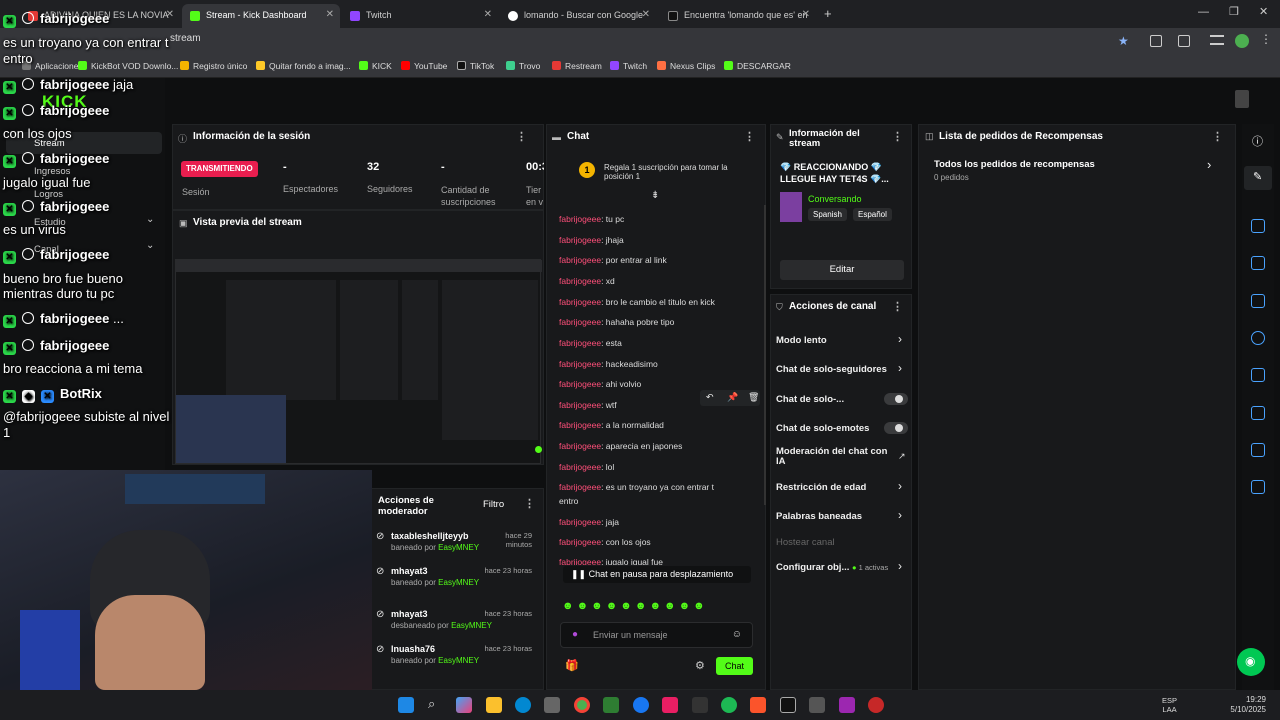 The width and height of the screenshot is (1280, 720). What do you see at coordinates (1242, 41) in the screenshot?
I see `profile-avatar` at bounding box center [1242, 41].